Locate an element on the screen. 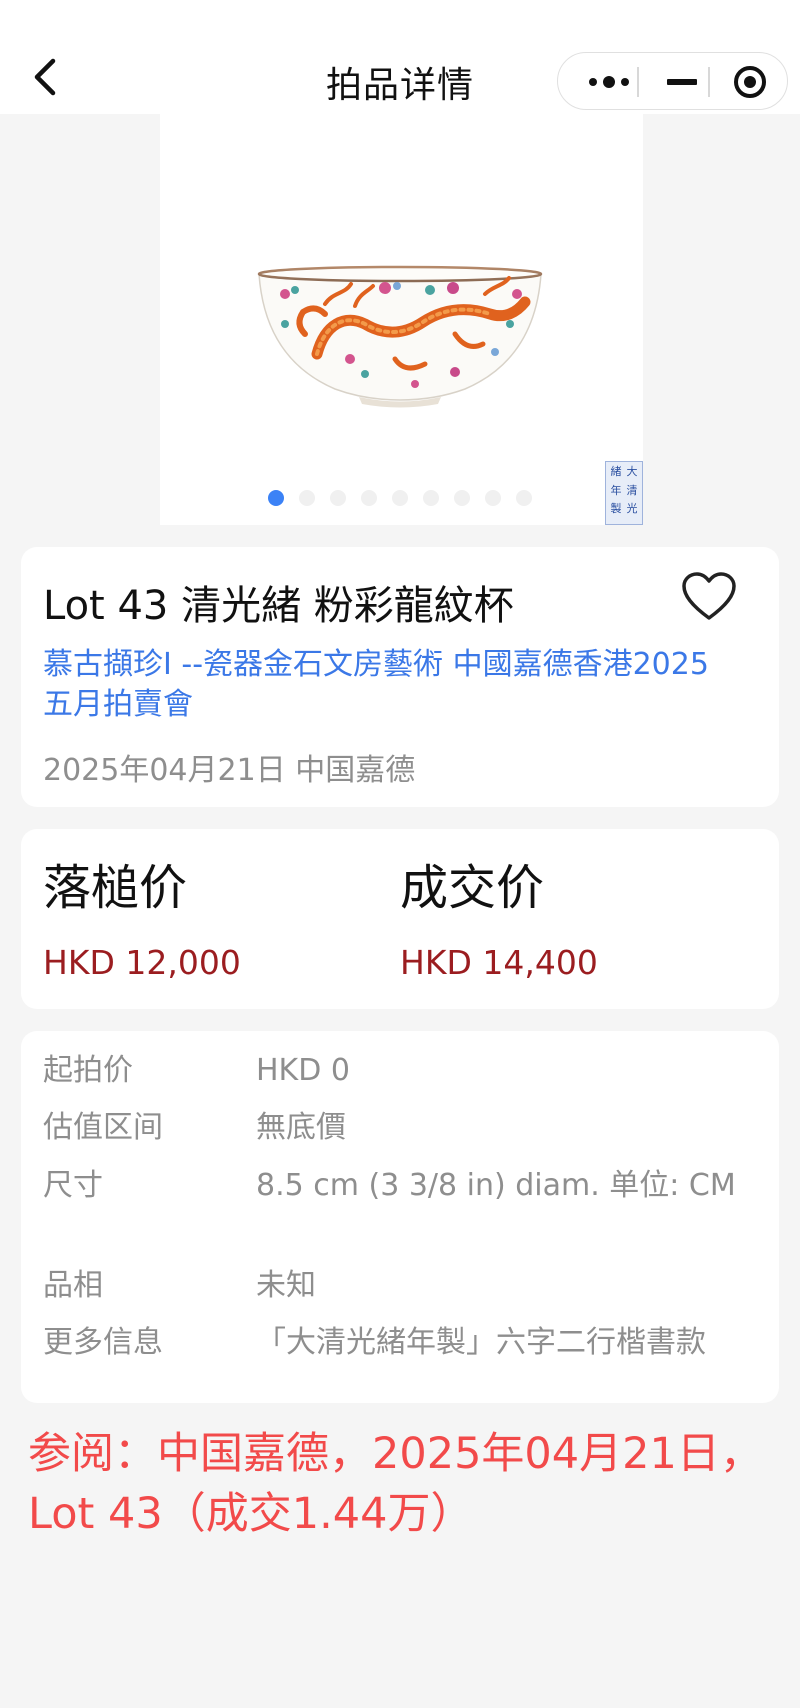  info-key: 尺寸 is located at coordinates (73, 1185).